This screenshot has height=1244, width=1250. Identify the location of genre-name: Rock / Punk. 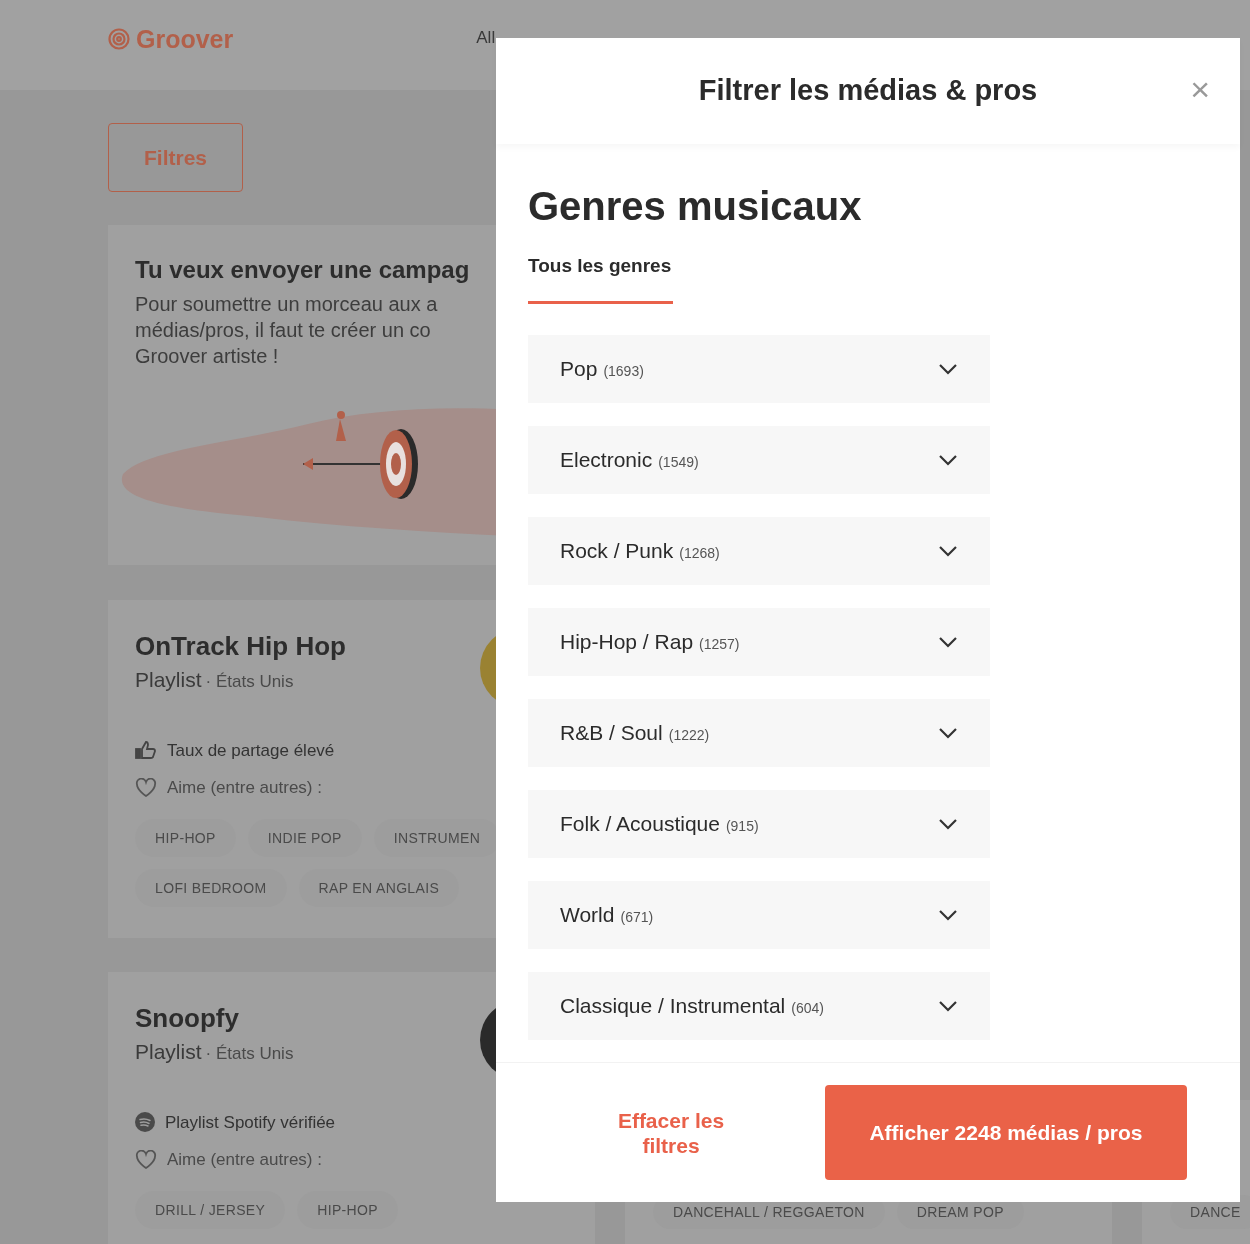
(617, 550).